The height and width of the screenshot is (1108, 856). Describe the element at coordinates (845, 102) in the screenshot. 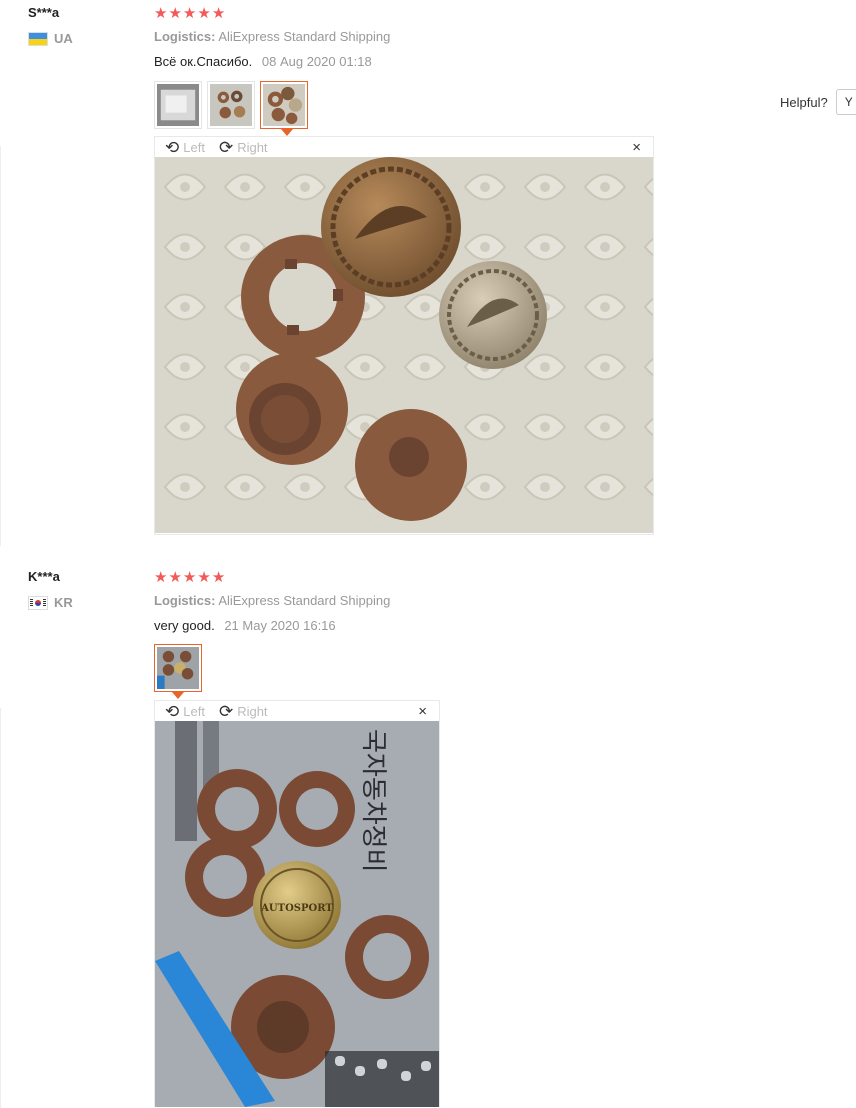

I see `helpful-yes-button: Y` at that location.